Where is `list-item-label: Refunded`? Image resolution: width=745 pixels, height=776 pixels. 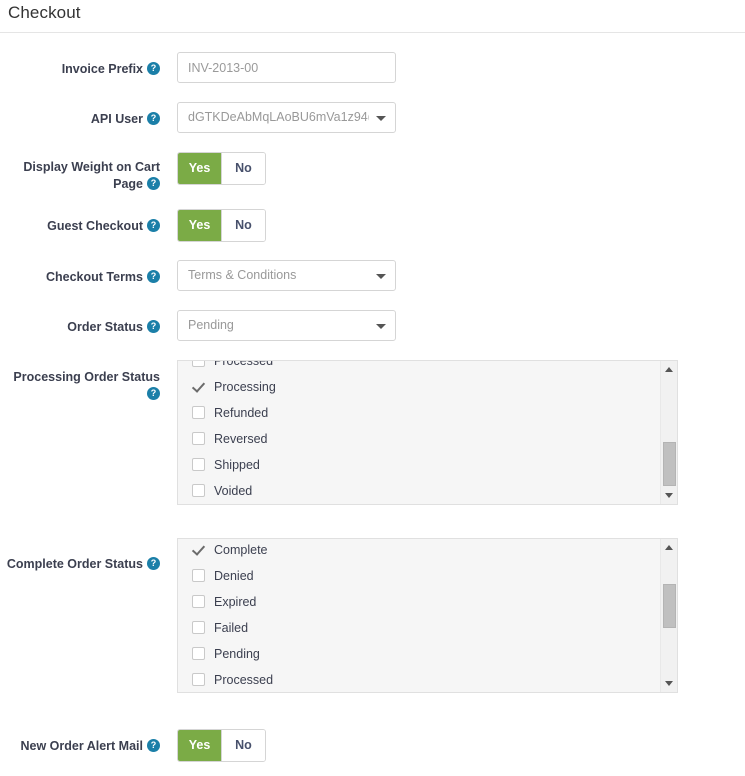 list-item-label: Refunded is located at coordinates (241, 413).